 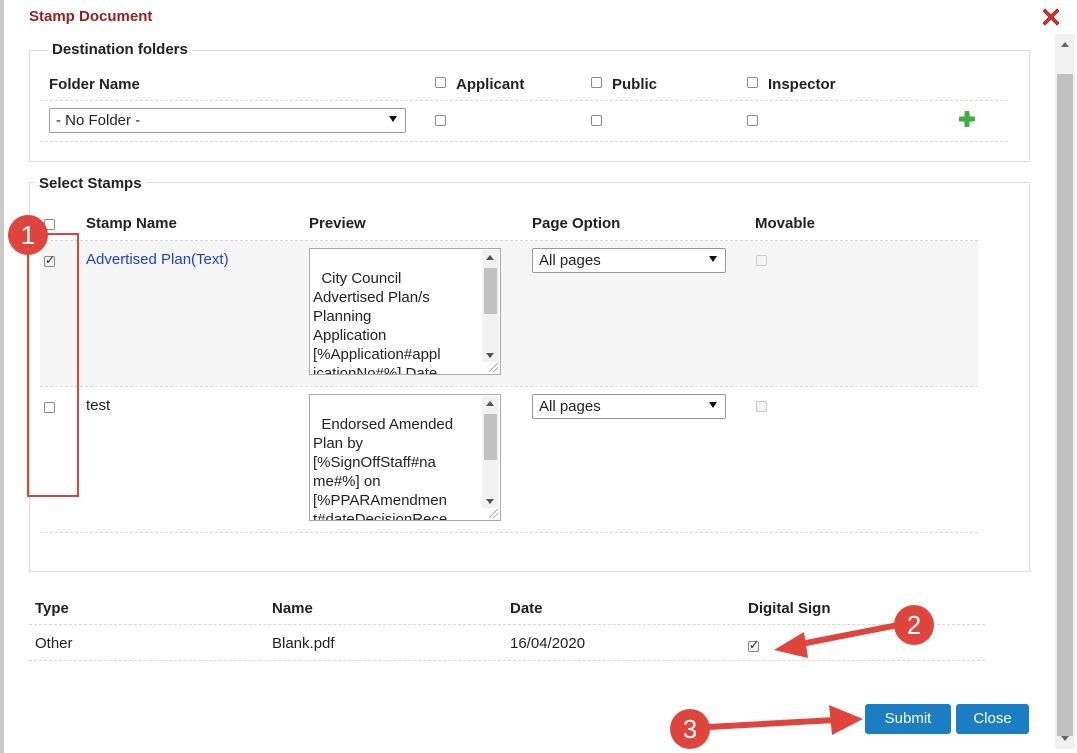 I want to click on dialog-scrollbar, so click(x=1065, y=391).